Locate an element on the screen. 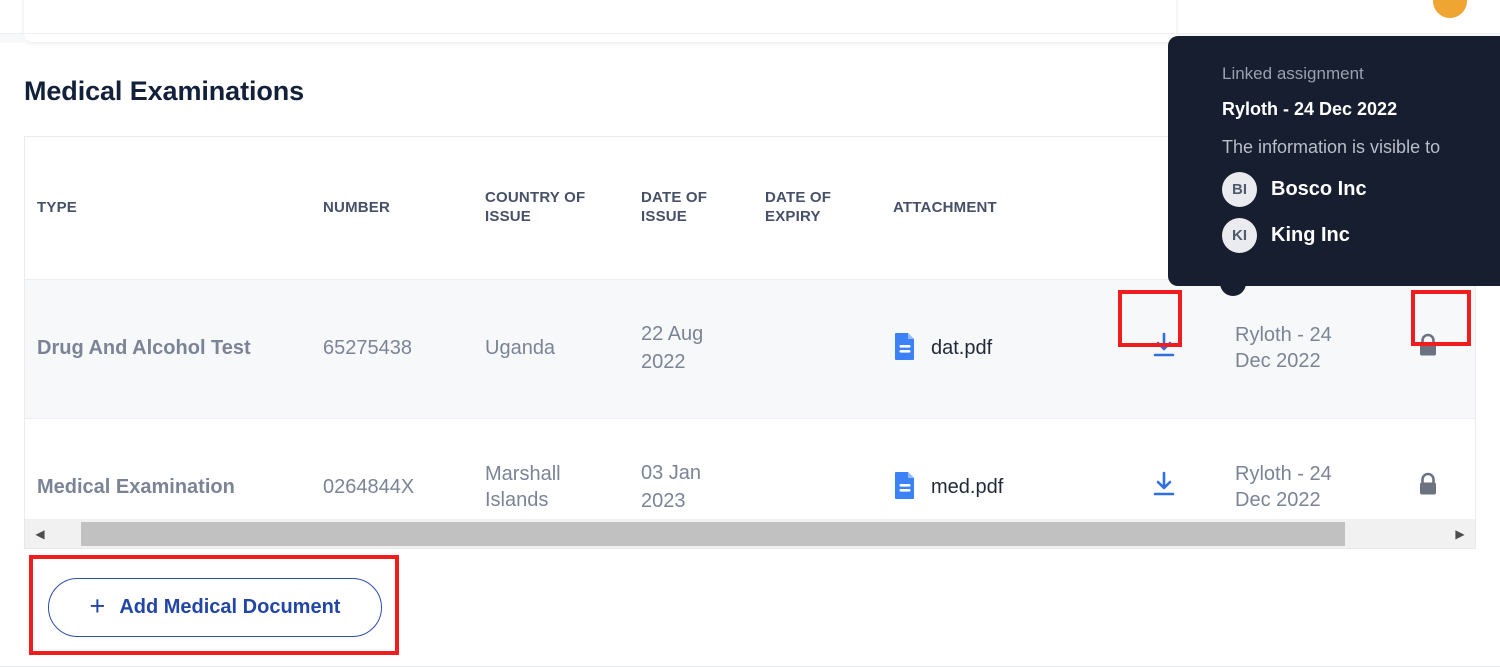 The image size is (1500, 667). page-background-left is located at coordinates (12, 38).